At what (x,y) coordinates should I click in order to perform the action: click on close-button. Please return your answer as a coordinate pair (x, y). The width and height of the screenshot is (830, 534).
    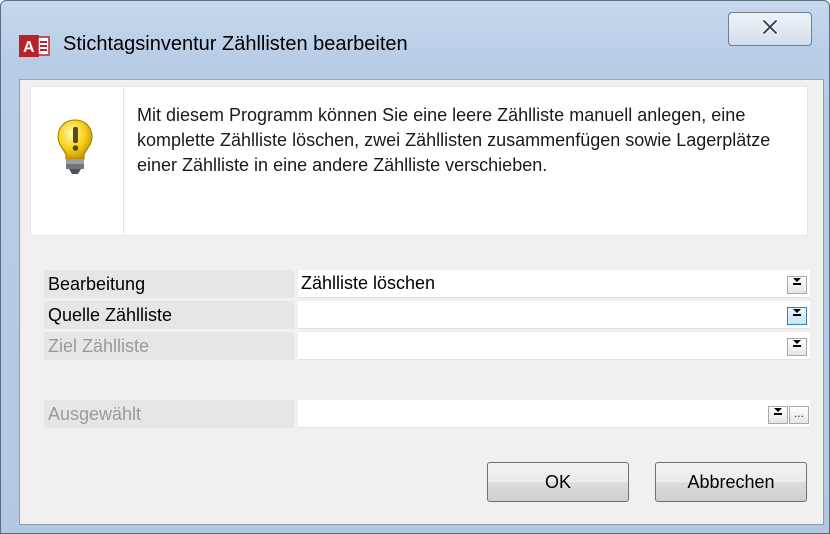
    Looking at the image, I should click on (770, 29).